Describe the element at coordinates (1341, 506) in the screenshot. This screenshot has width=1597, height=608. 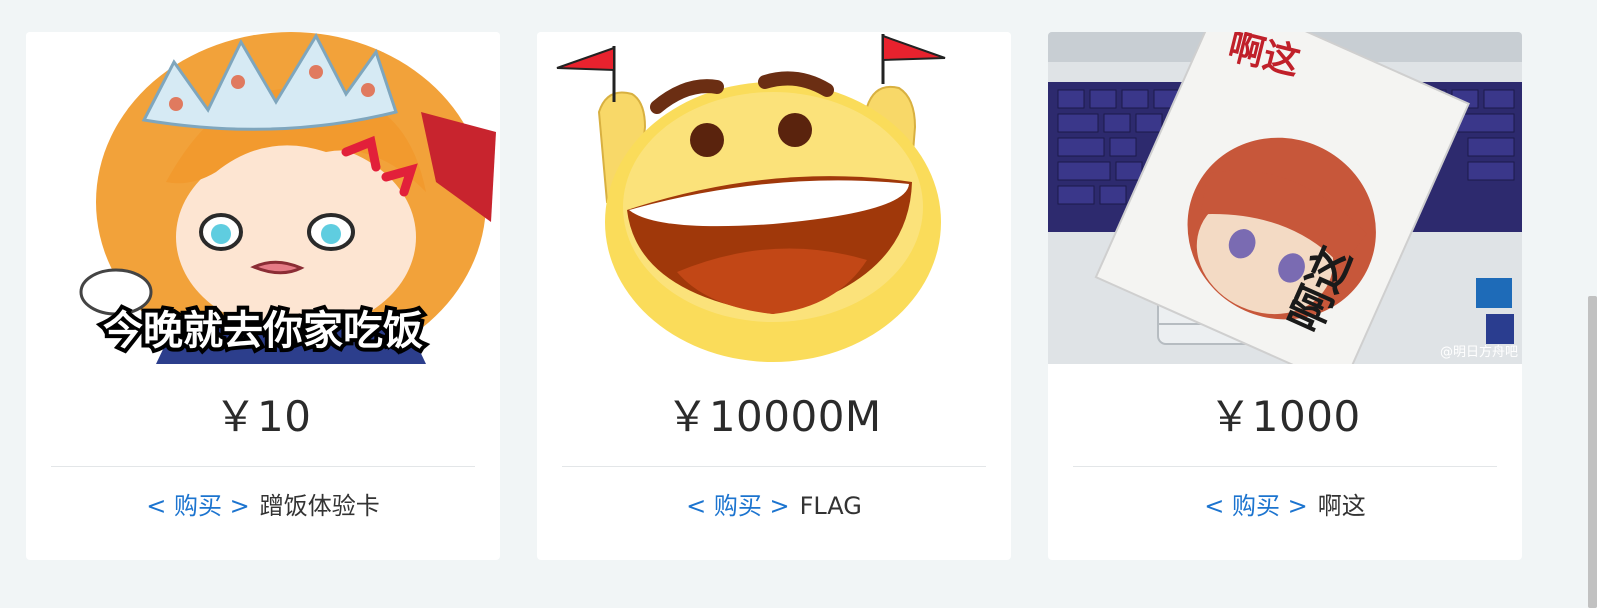
I see `product-name: 啊这` at that location.